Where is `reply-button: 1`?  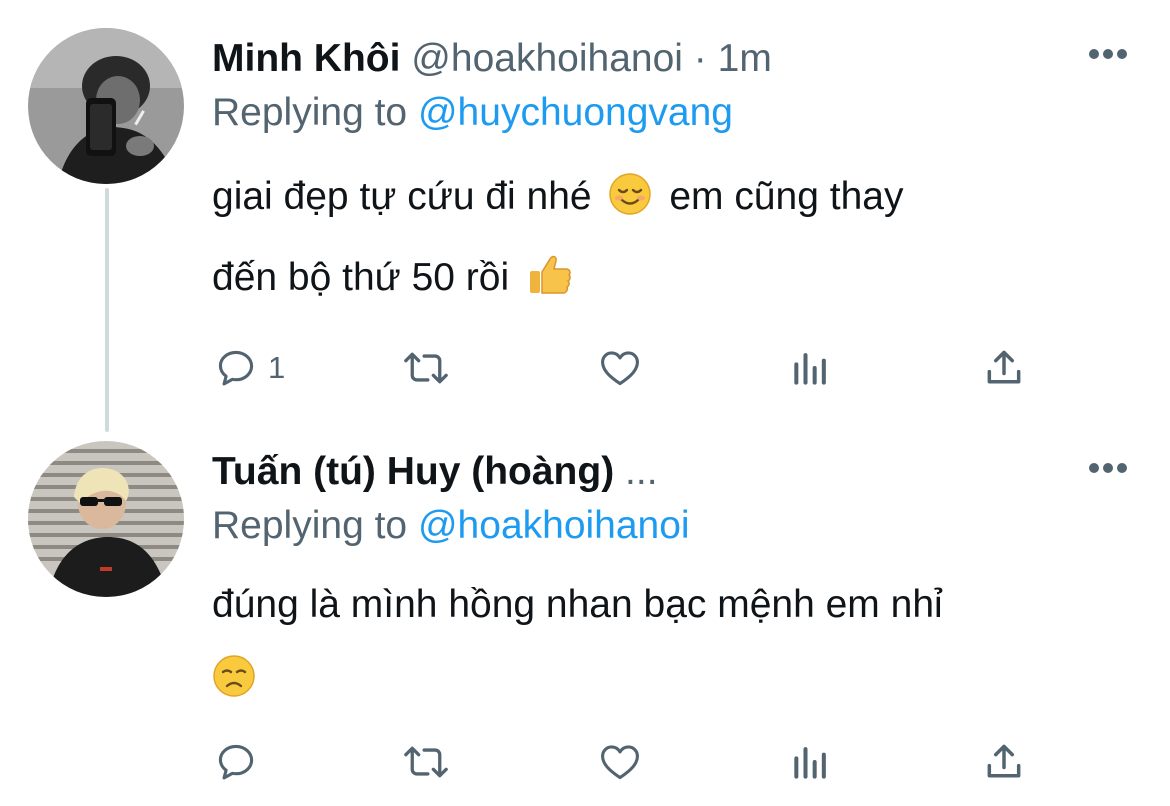
reply-button: 1 is located at coordinates (249, 368).